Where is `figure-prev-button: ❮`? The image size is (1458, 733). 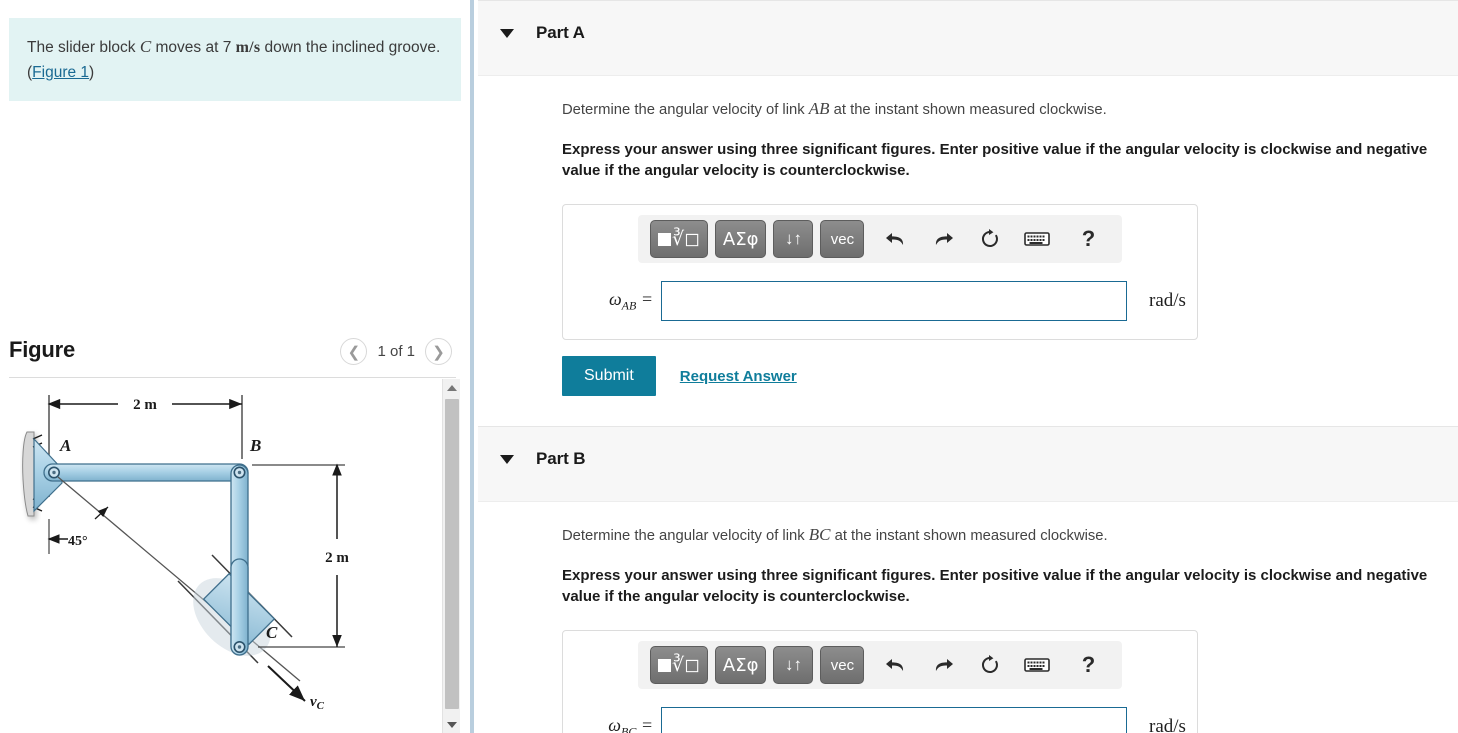
figure-prev-button: ❮ is located at coordinates (354, 351).